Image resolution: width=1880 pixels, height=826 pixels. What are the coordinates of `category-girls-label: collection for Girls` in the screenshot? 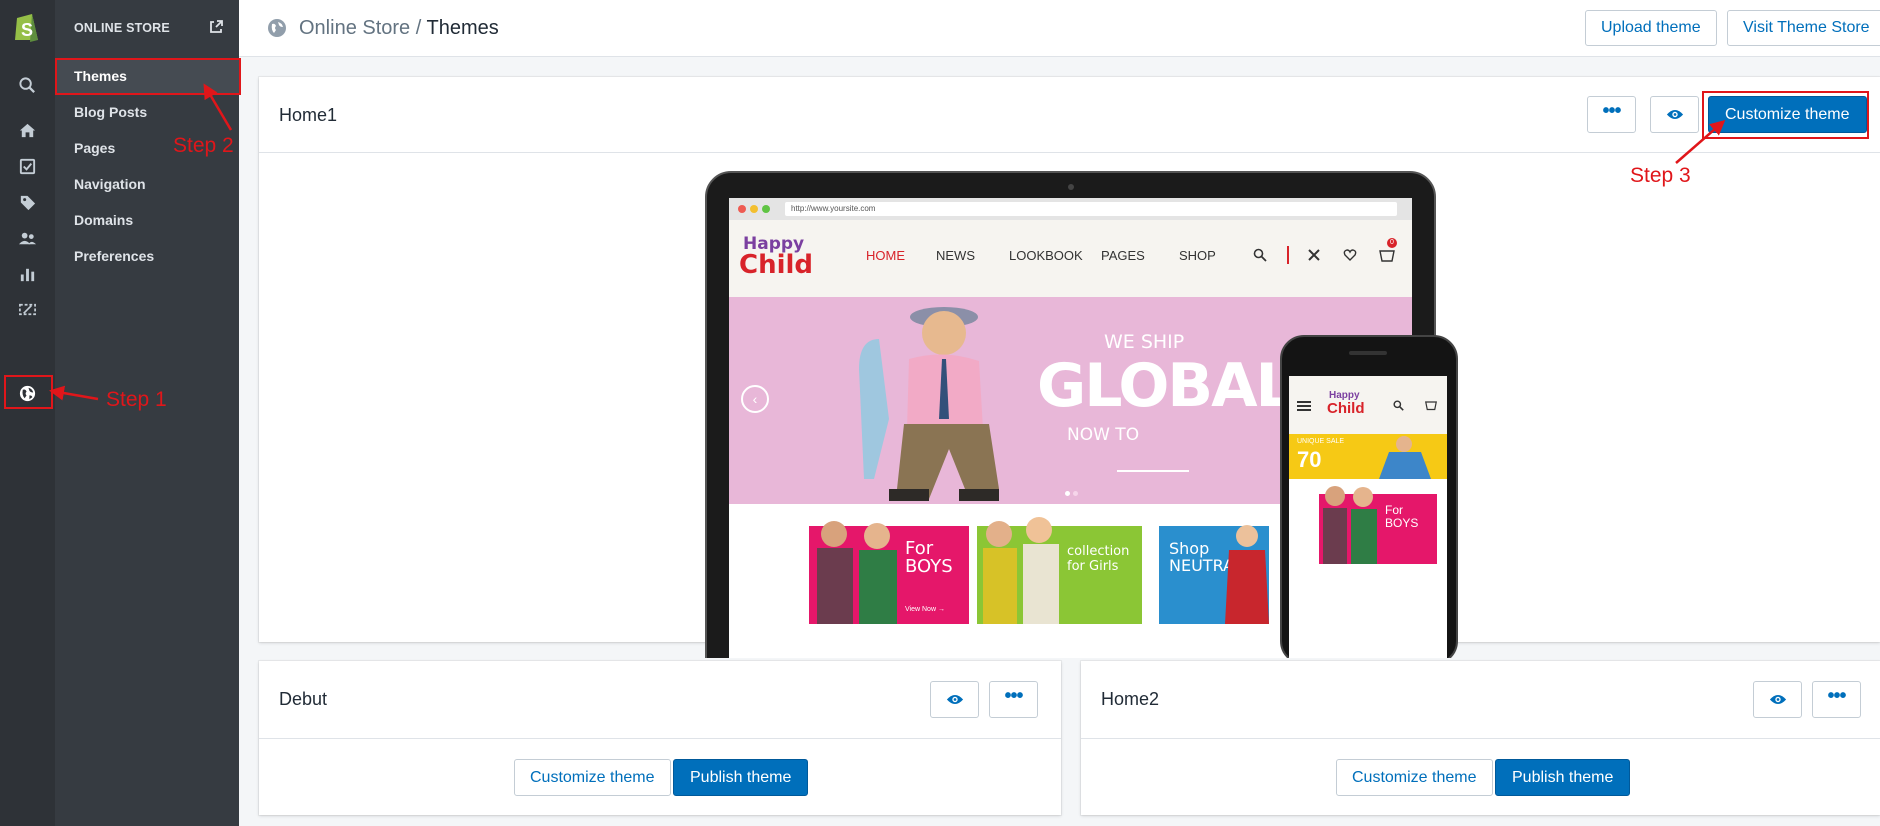 It's located at (1098, 559).